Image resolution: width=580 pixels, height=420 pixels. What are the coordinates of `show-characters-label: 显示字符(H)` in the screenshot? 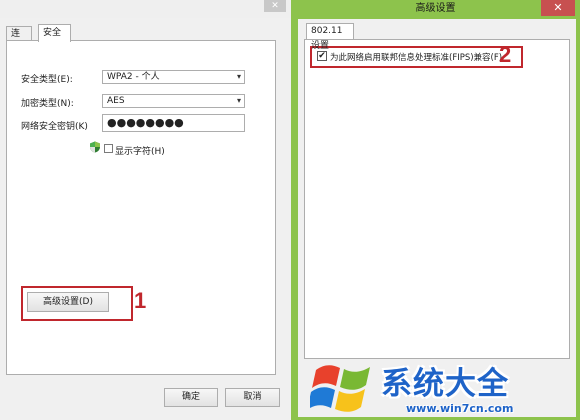 It's located at (140, 152).